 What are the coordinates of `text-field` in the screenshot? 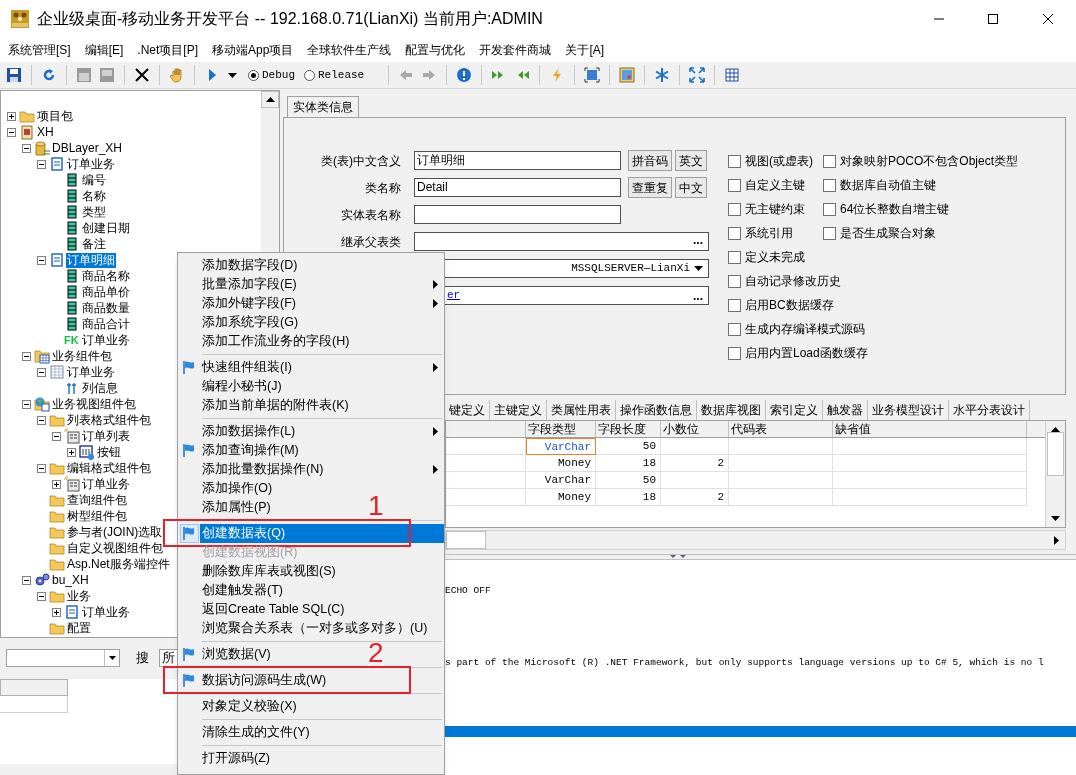 It's located at (517, 214).